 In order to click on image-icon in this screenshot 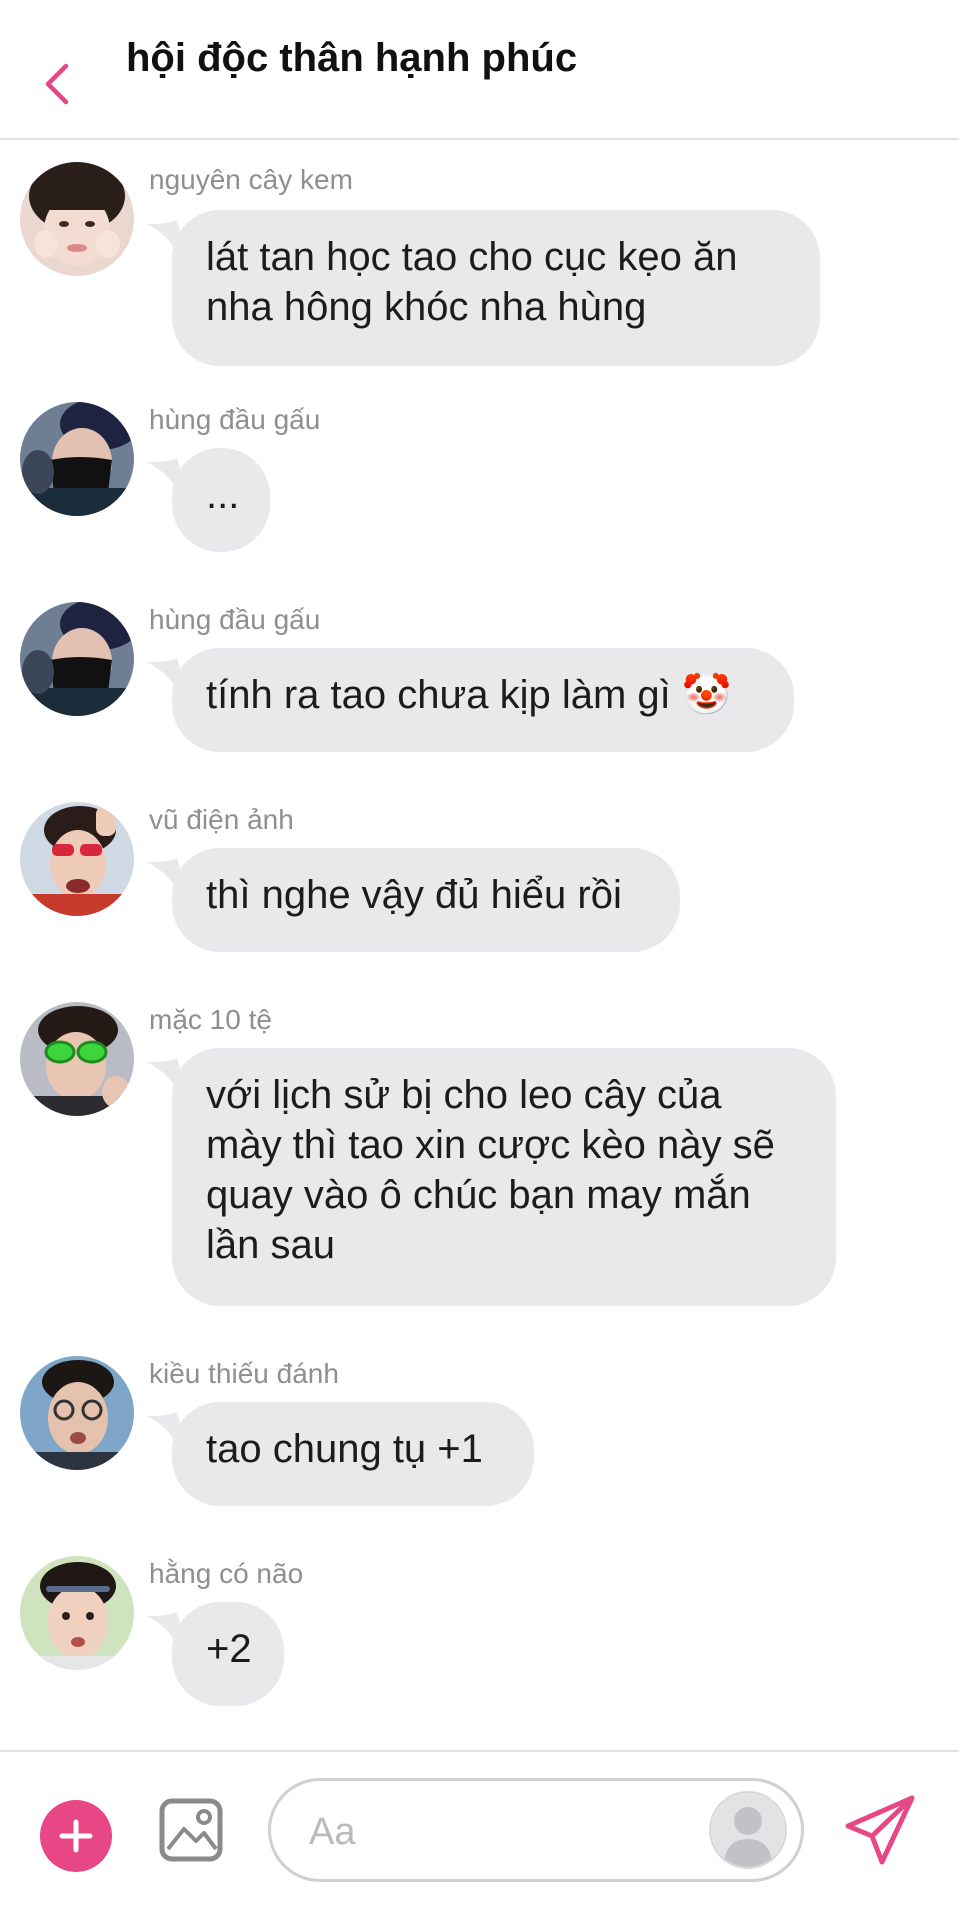, I will do `click(191, 1830)`.